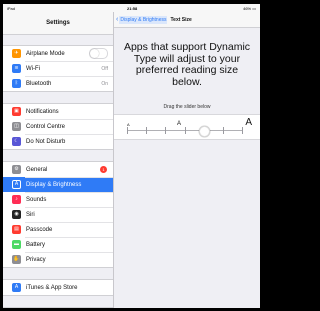  Describe the element at coordinates (58, 199) in the screenshot. I see `sidebar-item-sounds: ♪ Sounds` at that location.